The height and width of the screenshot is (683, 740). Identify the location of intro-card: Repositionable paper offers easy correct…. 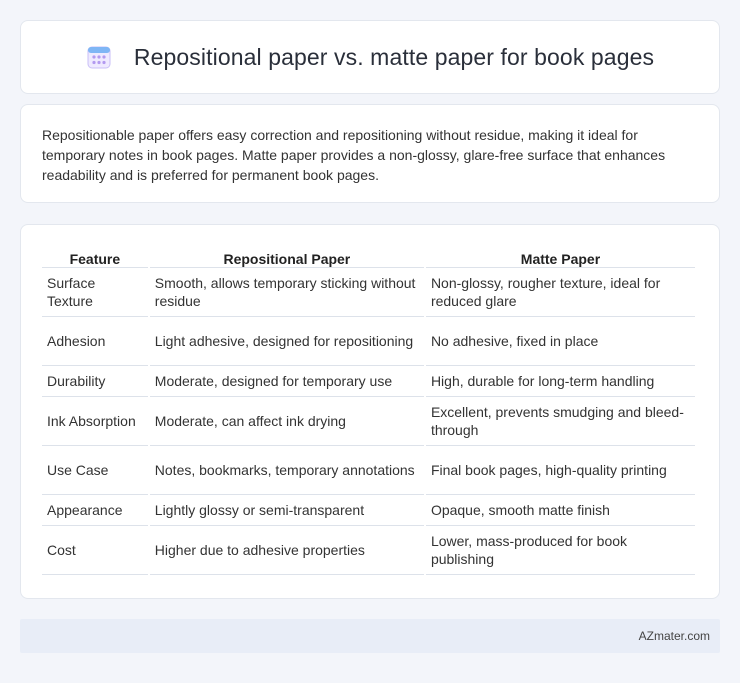
(370, 153).